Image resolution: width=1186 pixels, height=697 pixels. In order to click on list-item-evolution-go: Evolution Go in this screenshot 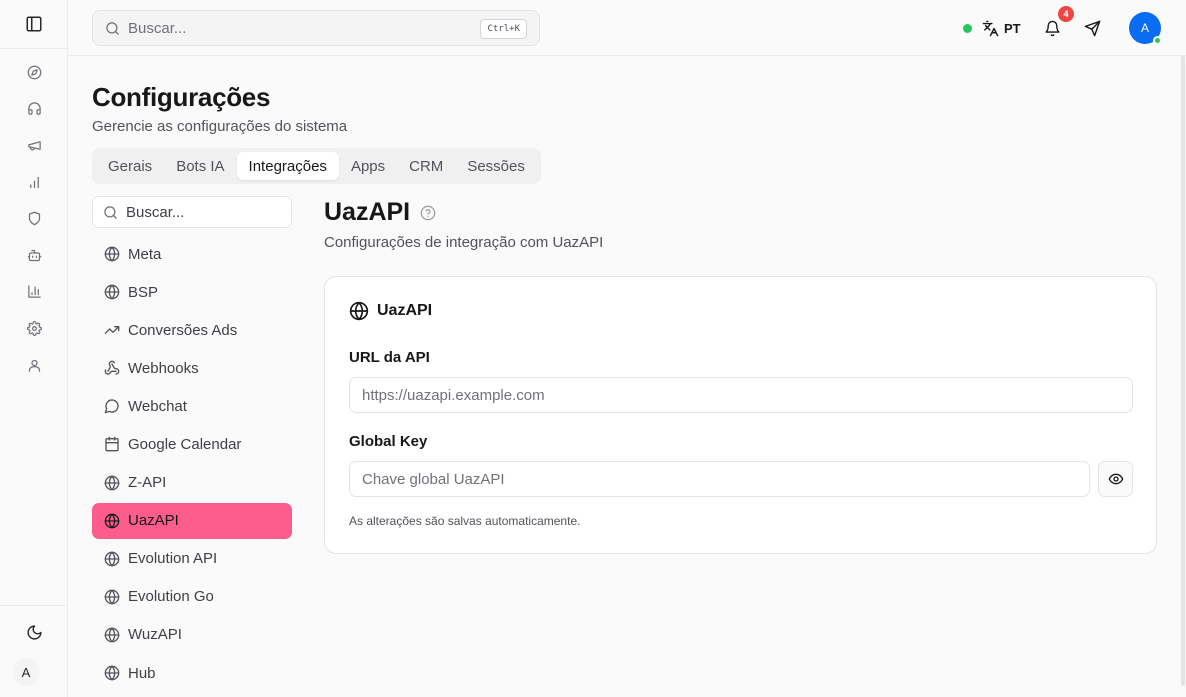, I will do `click(192, 597)`.